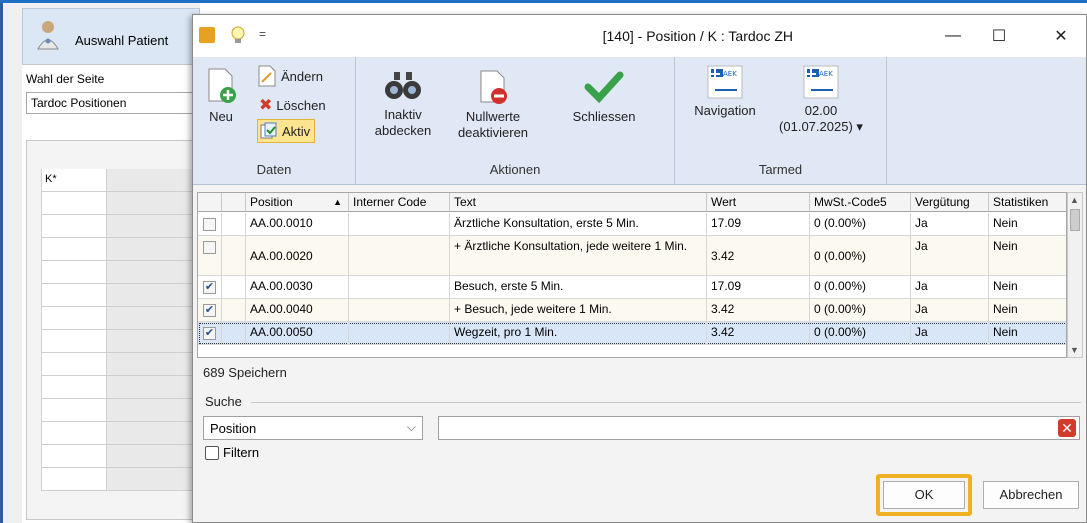 This screenshot has height=523, width=1087. Describe the element at coordinates (221, 96) in the screenshot. I see `neu-button: Neu` at that location.